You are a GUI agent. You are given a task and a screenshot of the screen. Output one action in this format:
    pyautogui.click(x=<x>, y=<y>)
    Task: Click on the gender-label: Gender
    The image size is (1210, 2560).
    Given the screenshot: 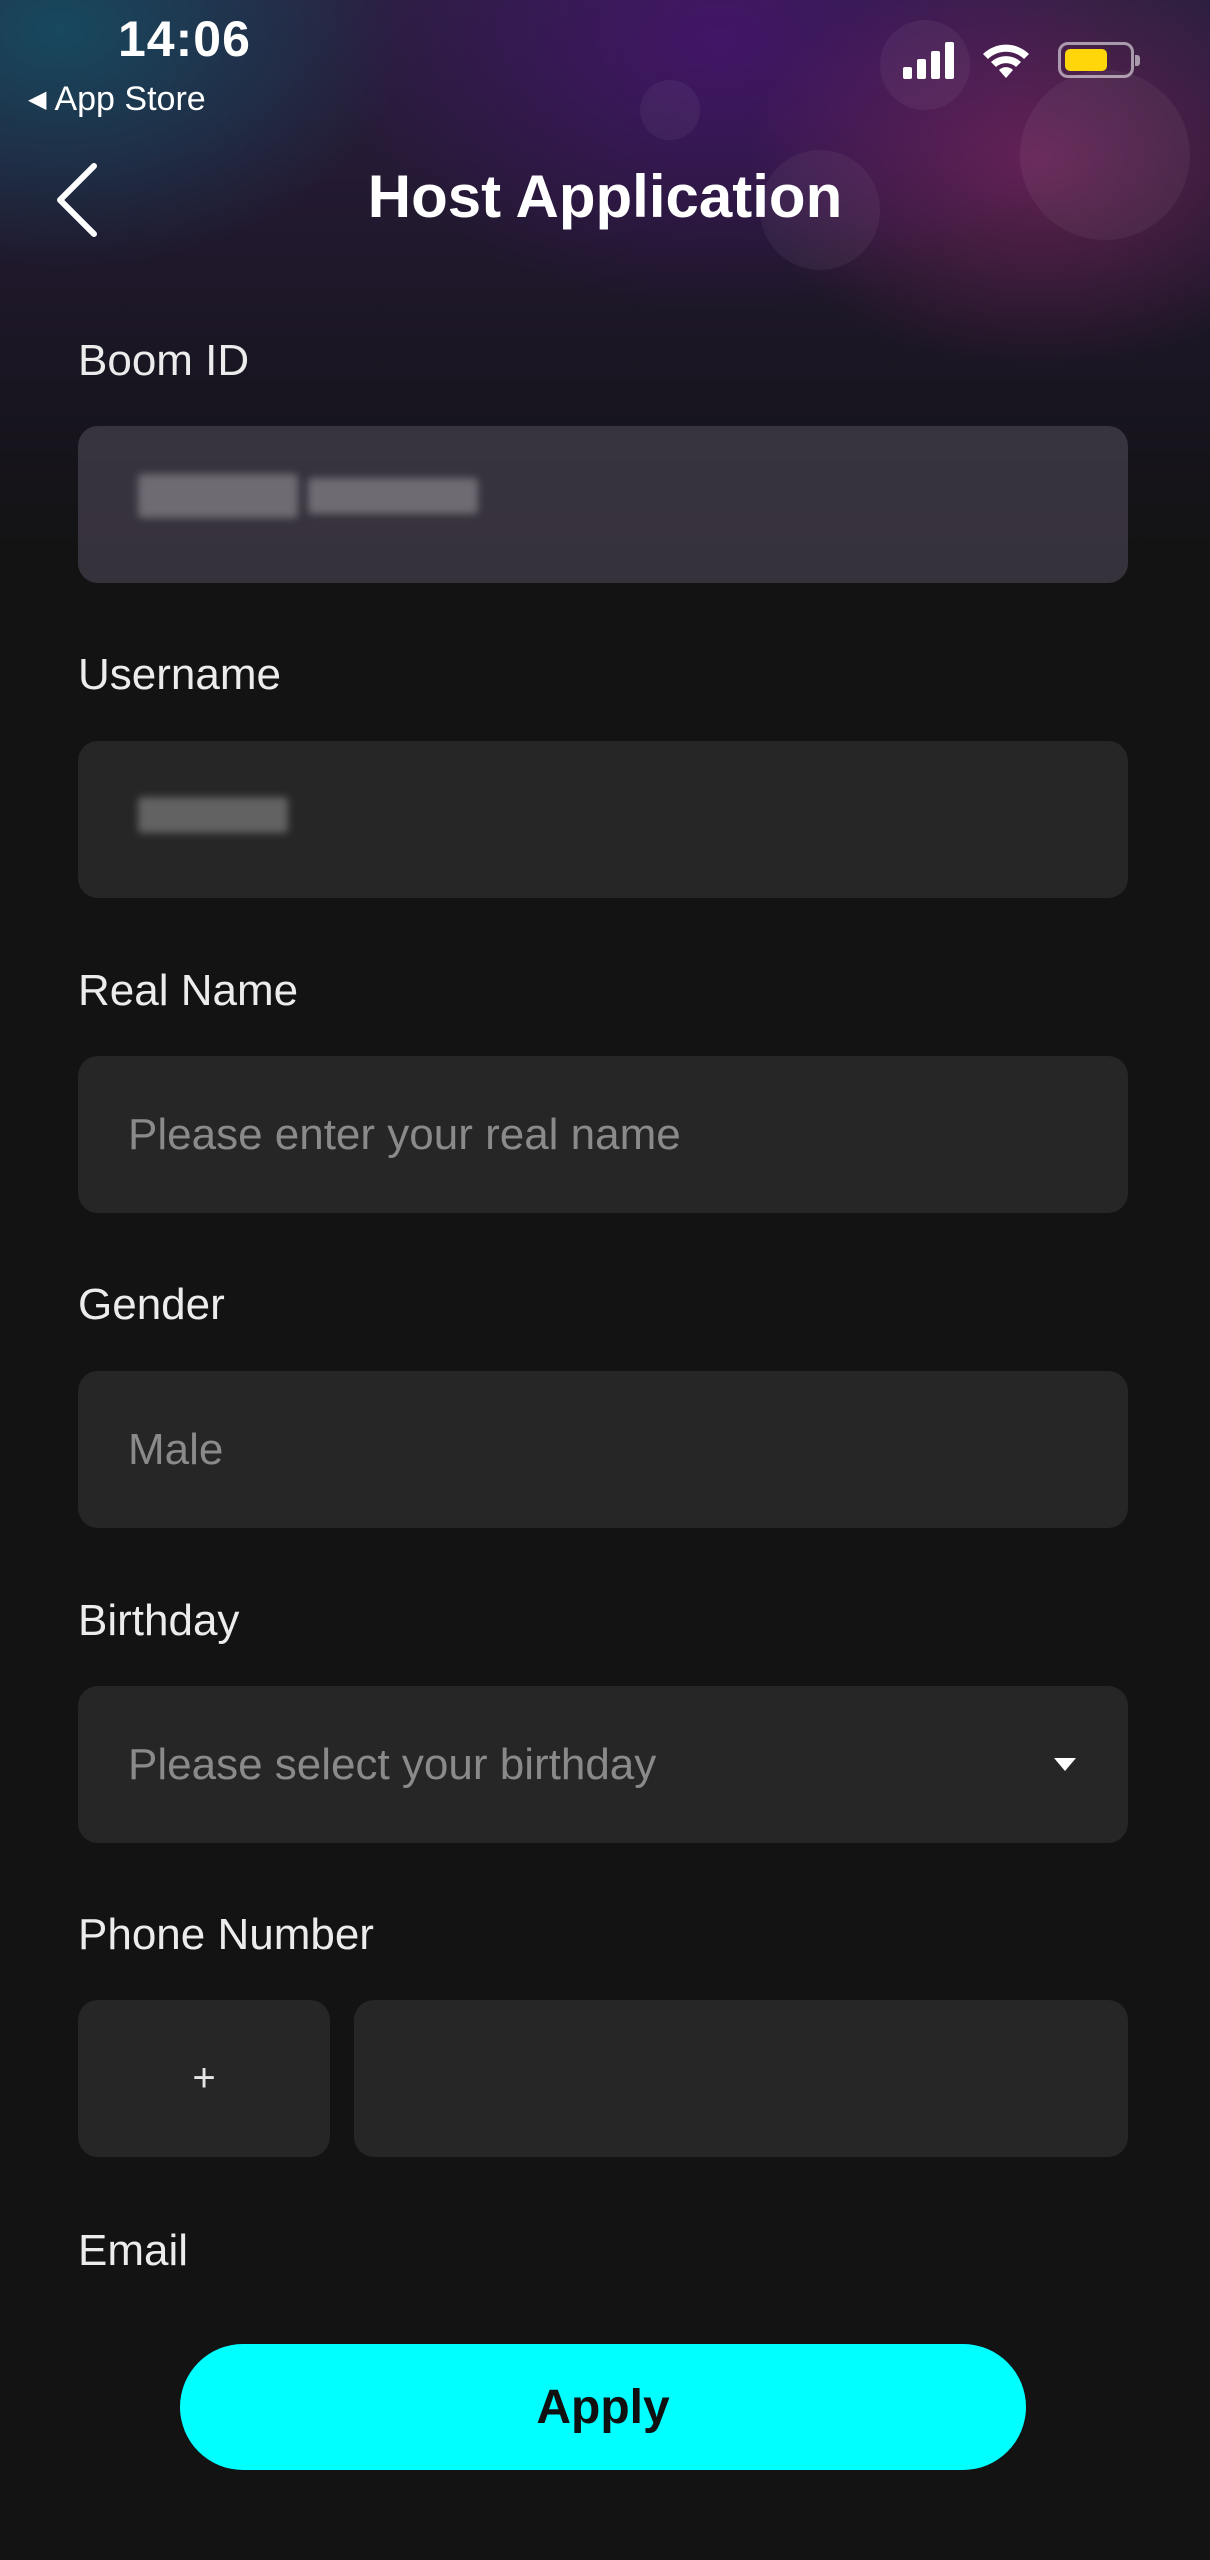 What is the action you would take?
    pyautogui.click(x=151, y=1304)
    